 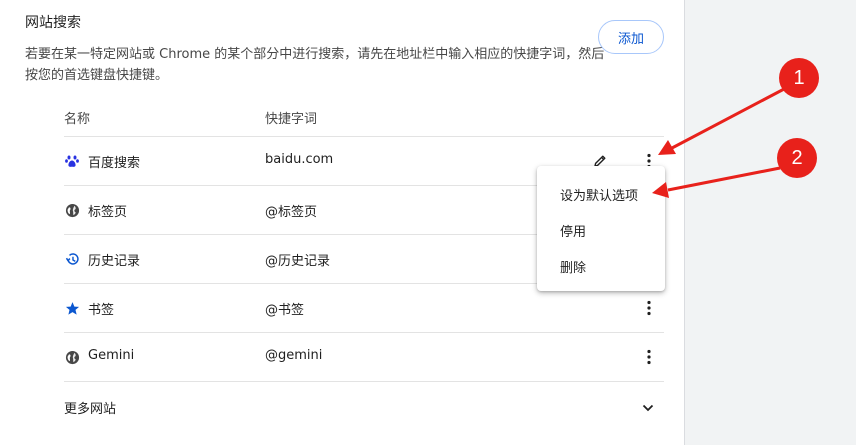 What do you see at coordinates (797, 158) in the screenshot?
I see `annotation-badge-2: 2` at bounding box center [797, 158].